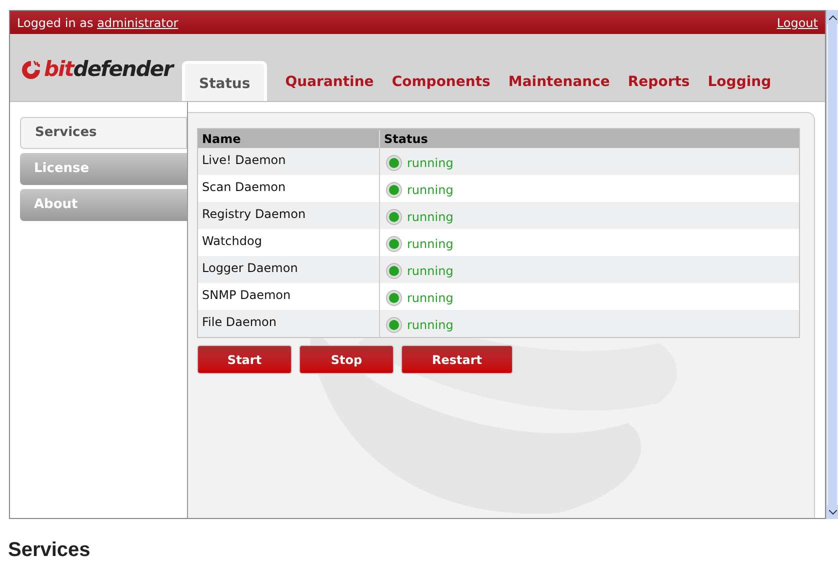 The width and height of the screenshot is (838, 566). I want to click on scroll-up-icon, so click(832, 17).